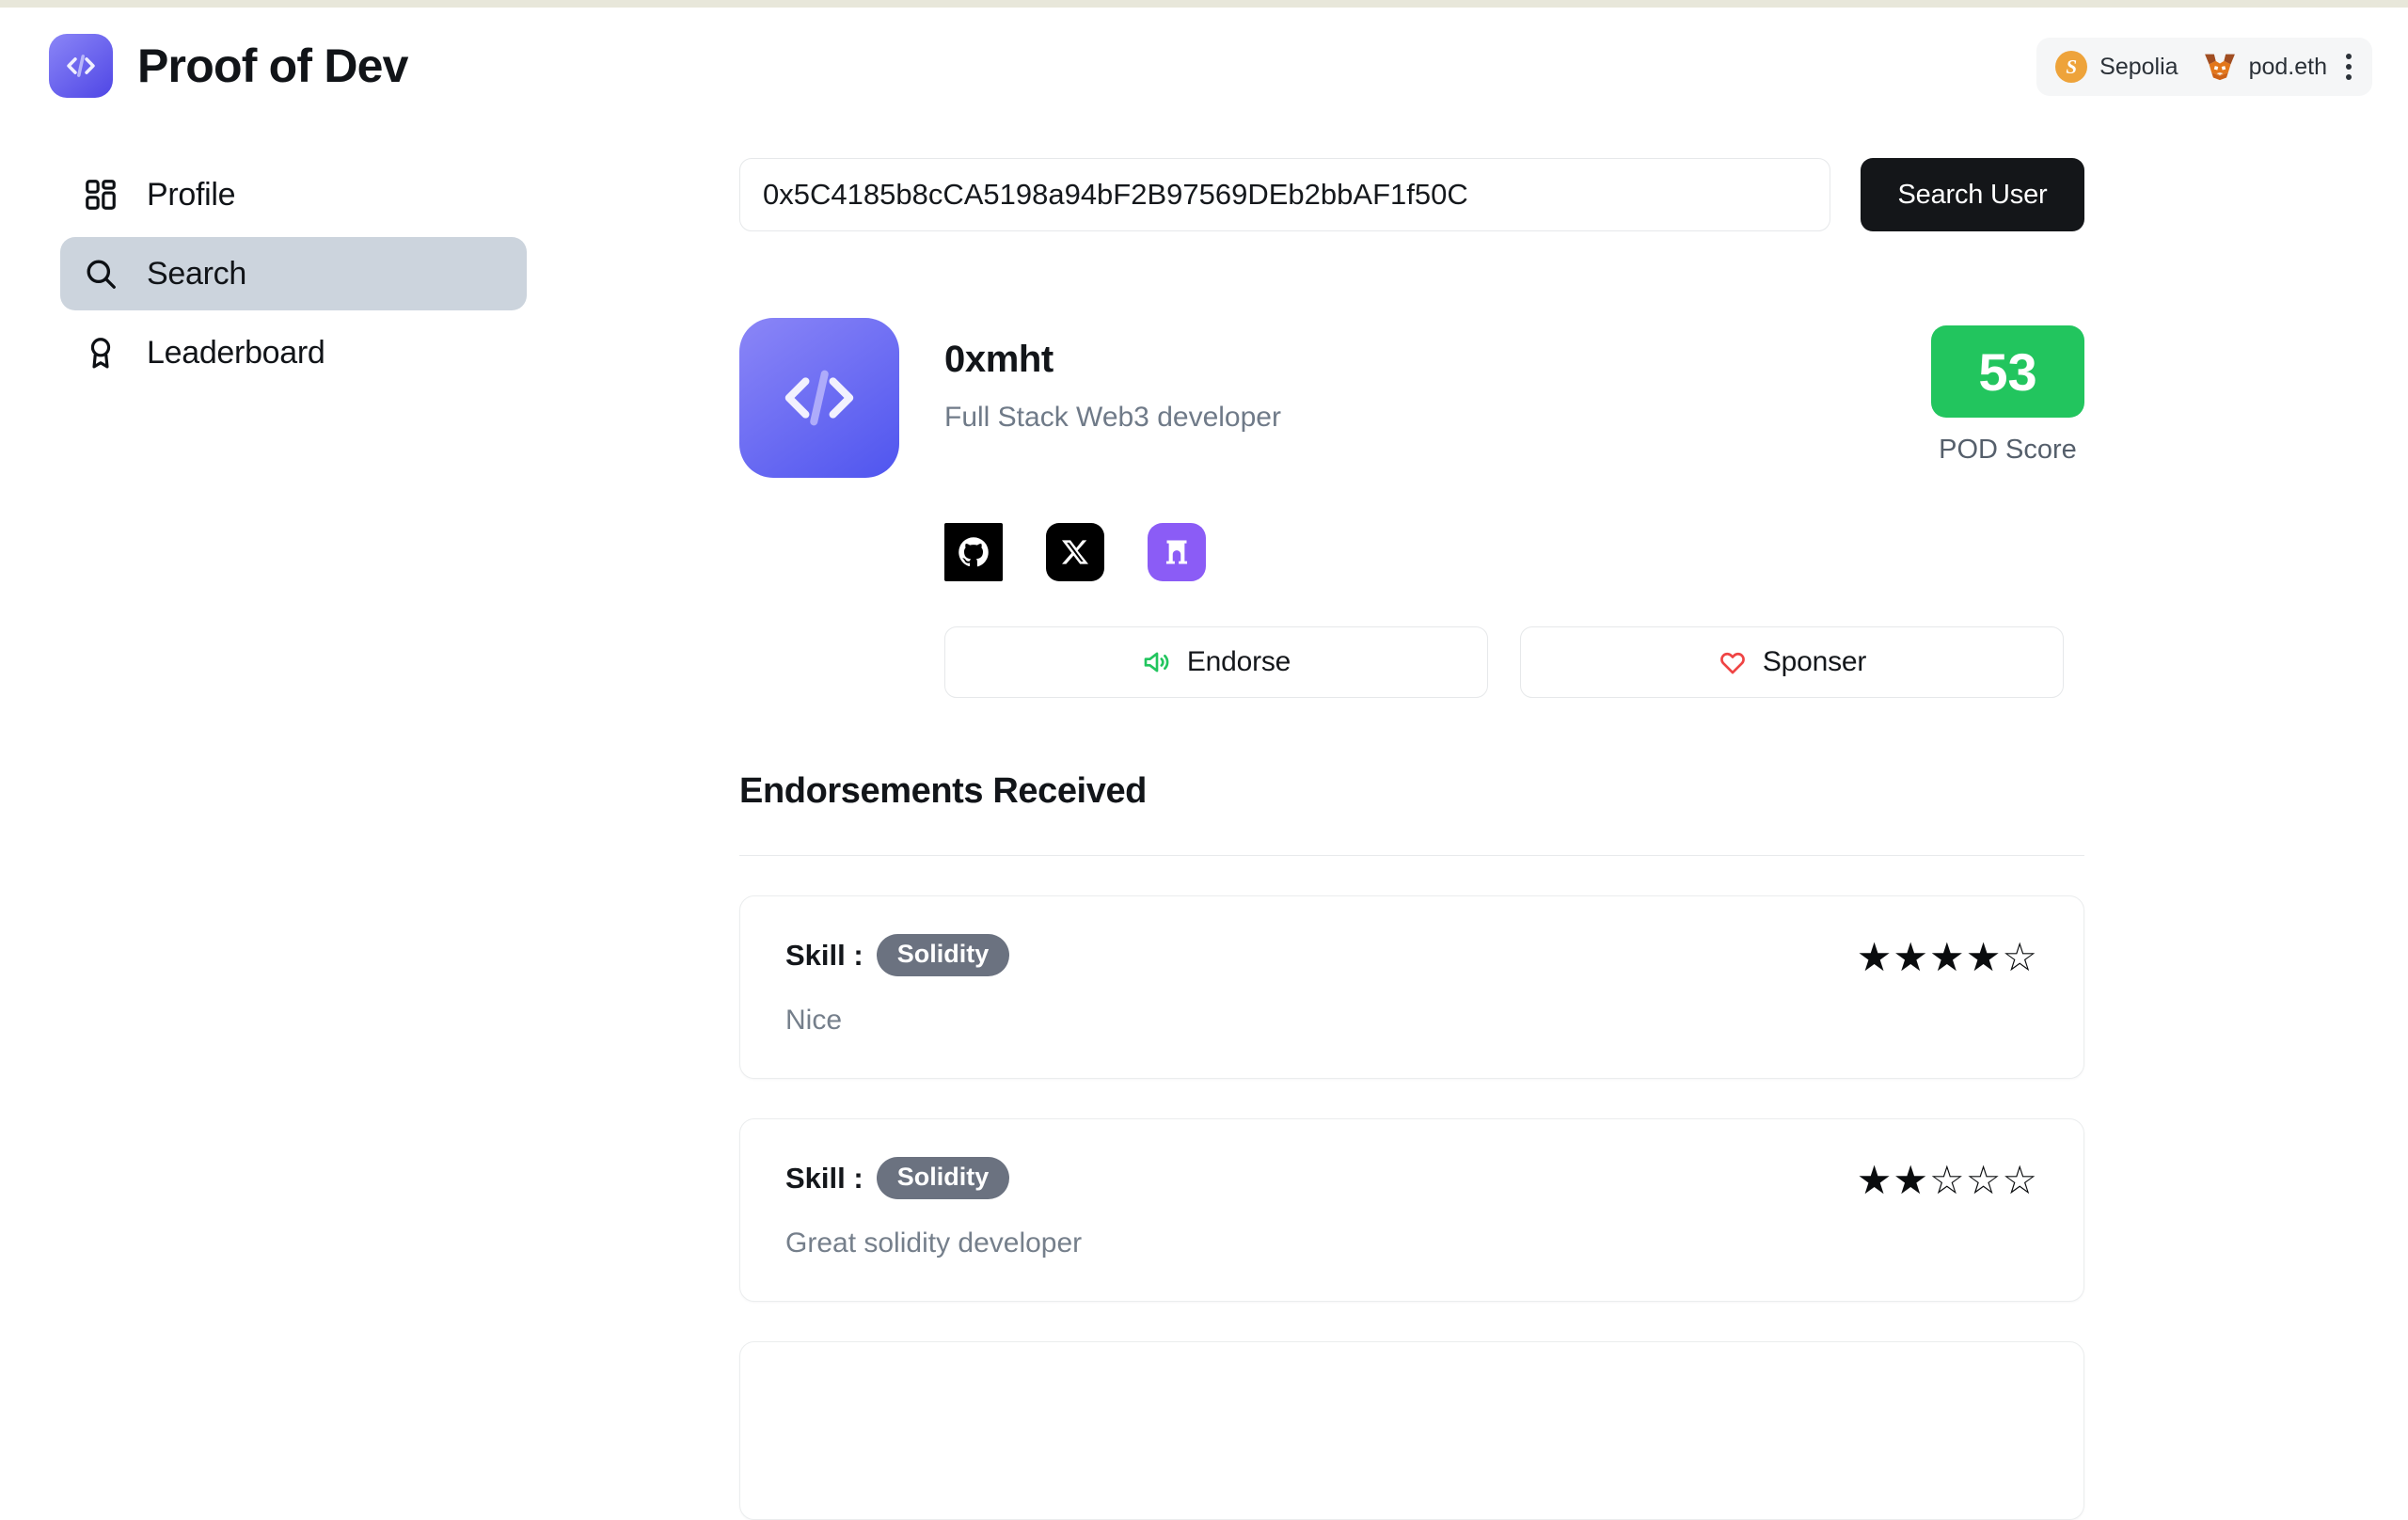 This screenshot has width=2408, height=1520. What do you see at coordinates (236, 352) in the screenshot?
I see `sidebar-item-label: Leaderboard` at bounding box center [236, 352].